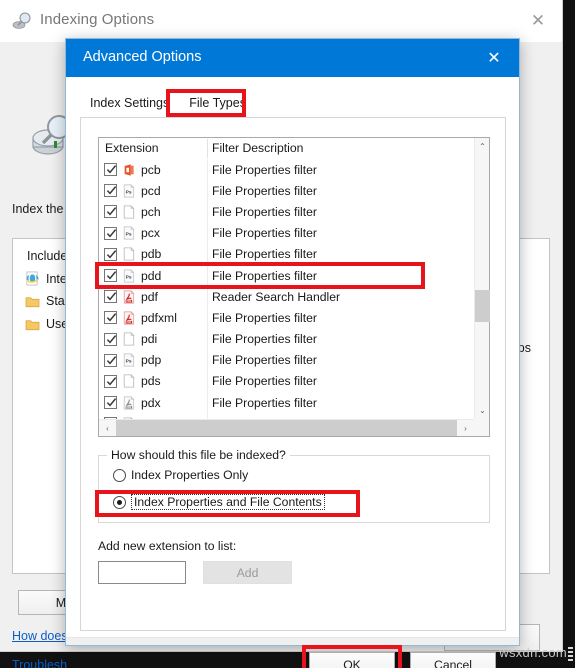  Describe the element at coordinates (281, 21) in the screenshot. I see `indexing-options-titlebar: Indexing Options ✕` at that location.